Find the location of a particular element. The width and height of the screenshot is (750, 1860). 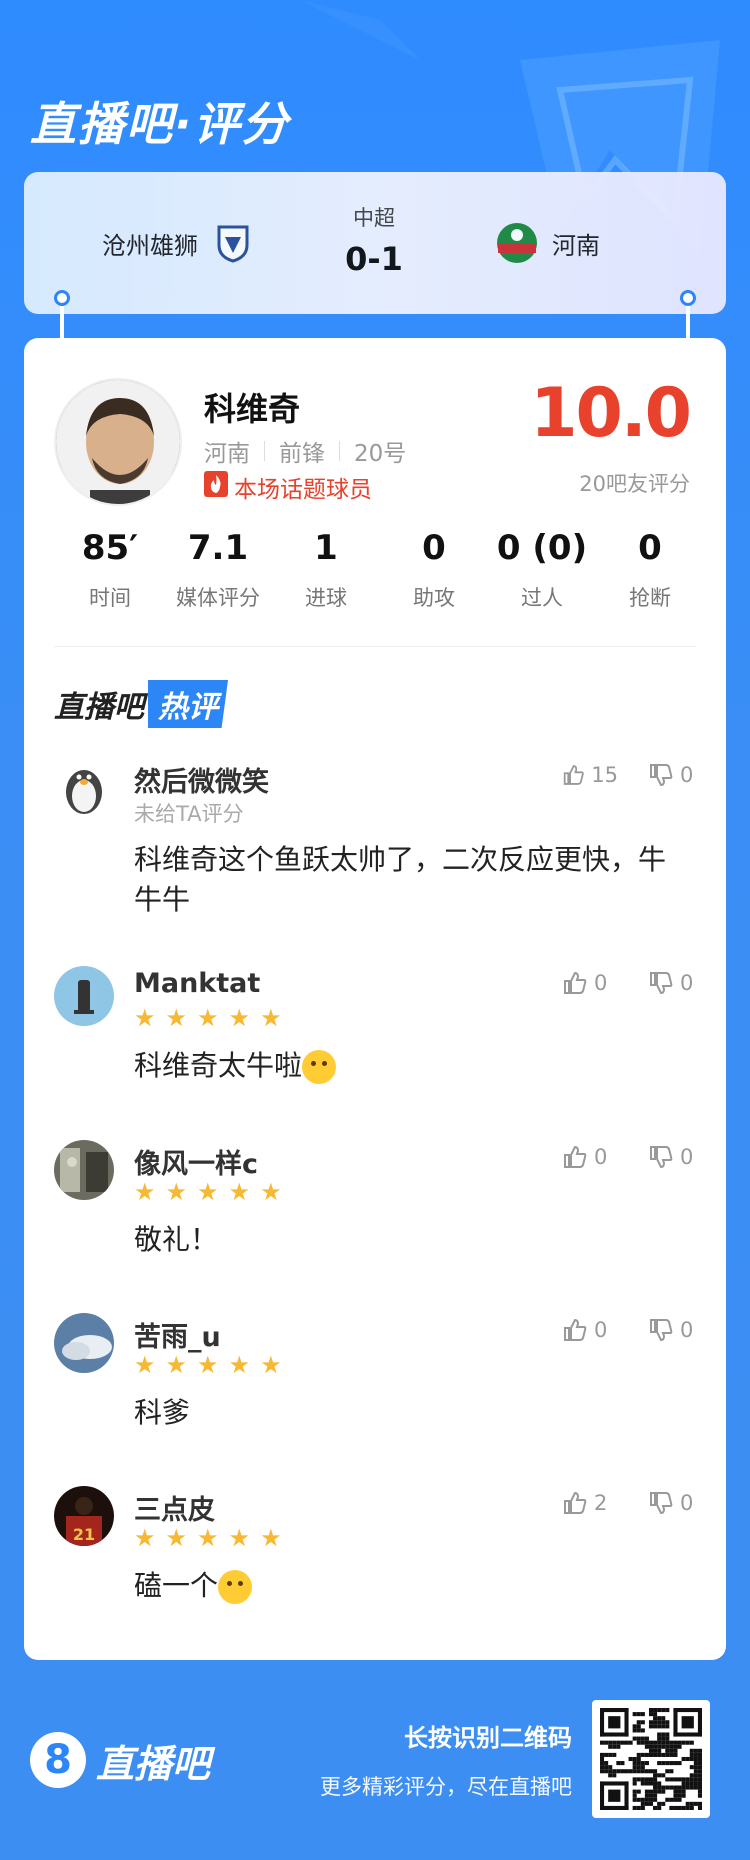

stat-dribbles: 0 (0) 过人 is located at coordinates (542, 570).